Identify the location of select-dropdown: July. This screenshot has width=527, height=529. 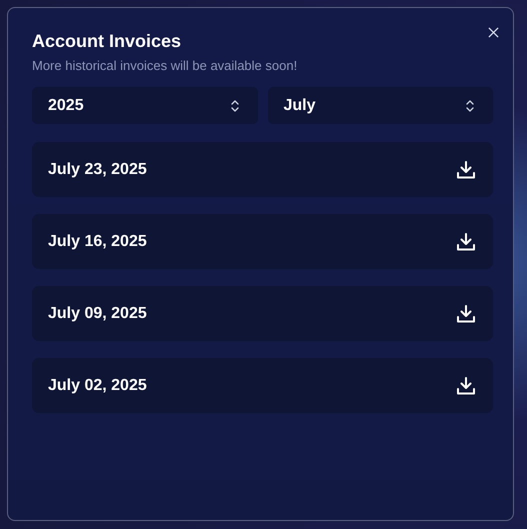
(380, 105).